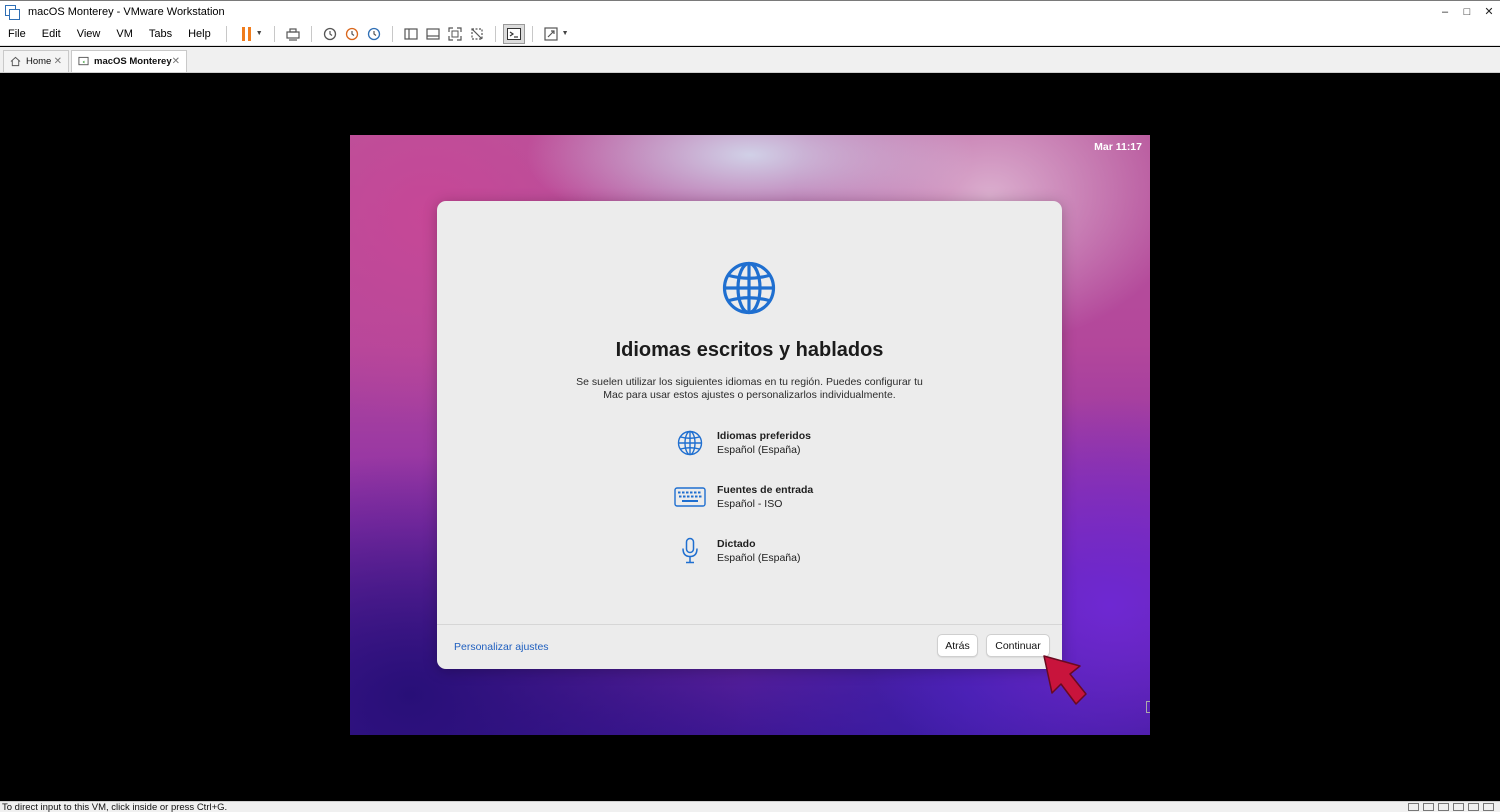  What do you see at coordinates (1489, 11) in the screenshot?
I see `close-button: ✕` at bounding box center [1489, 11].